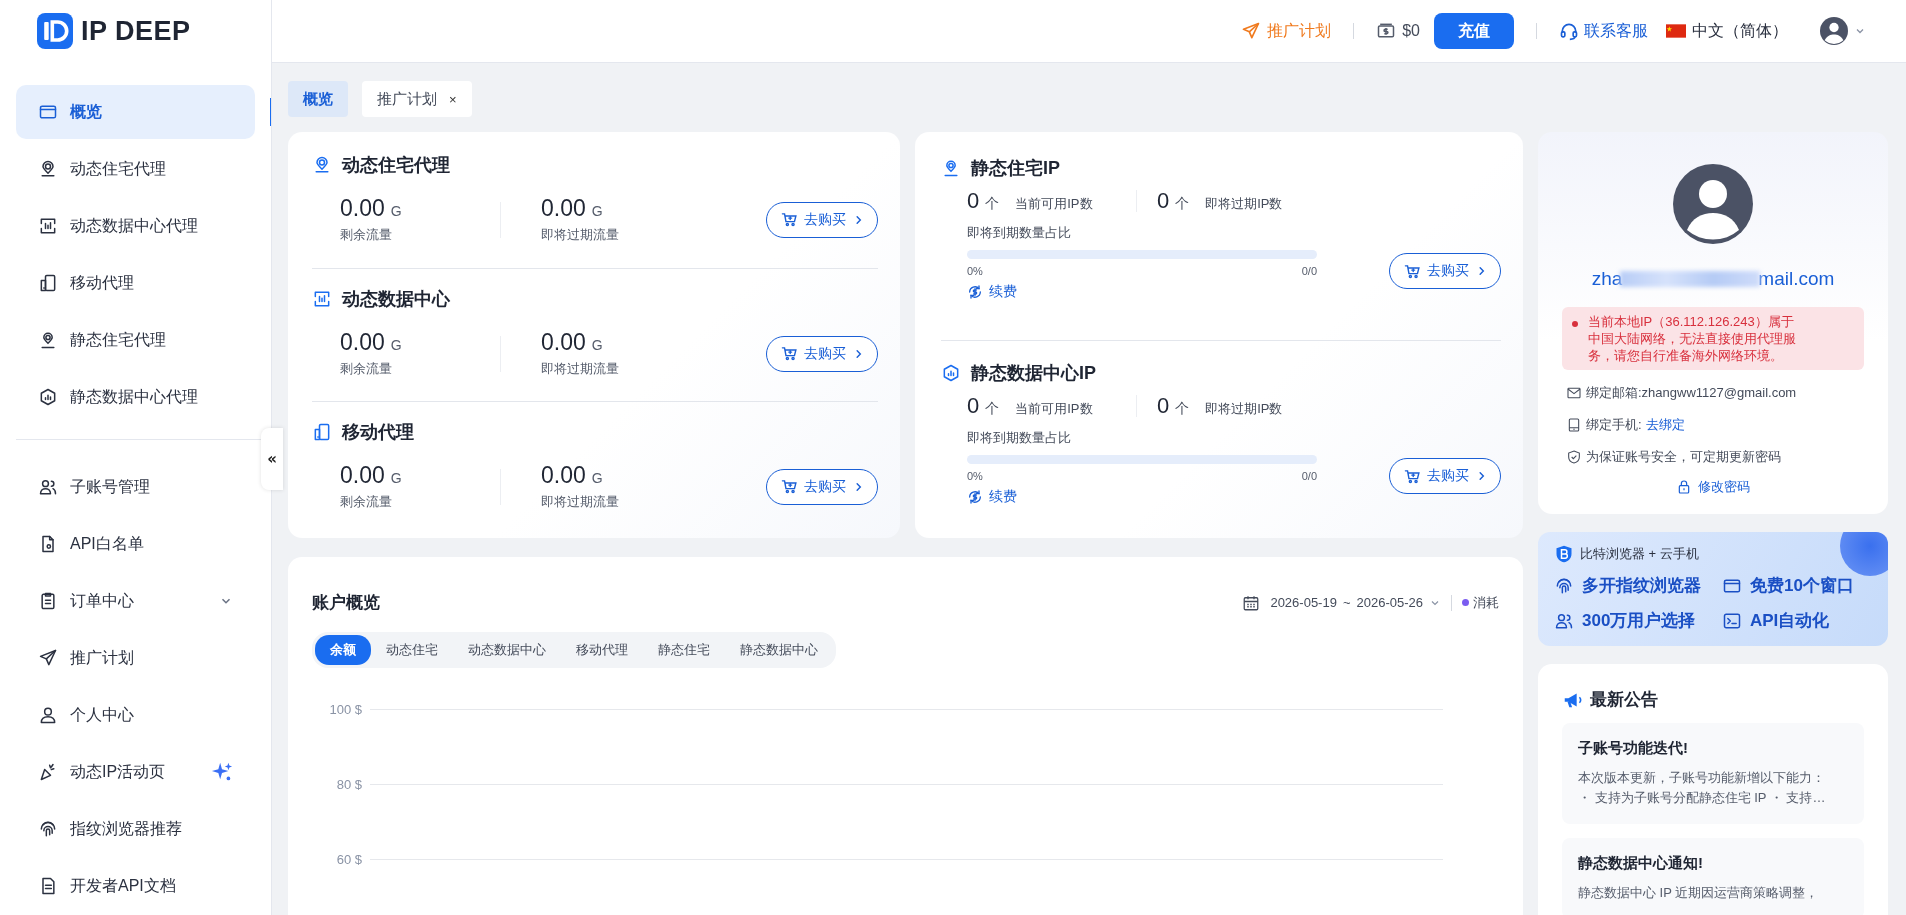 The image size is (1906, 915). I want to click on sidebar-item: 移动代理, so click(135, 283).